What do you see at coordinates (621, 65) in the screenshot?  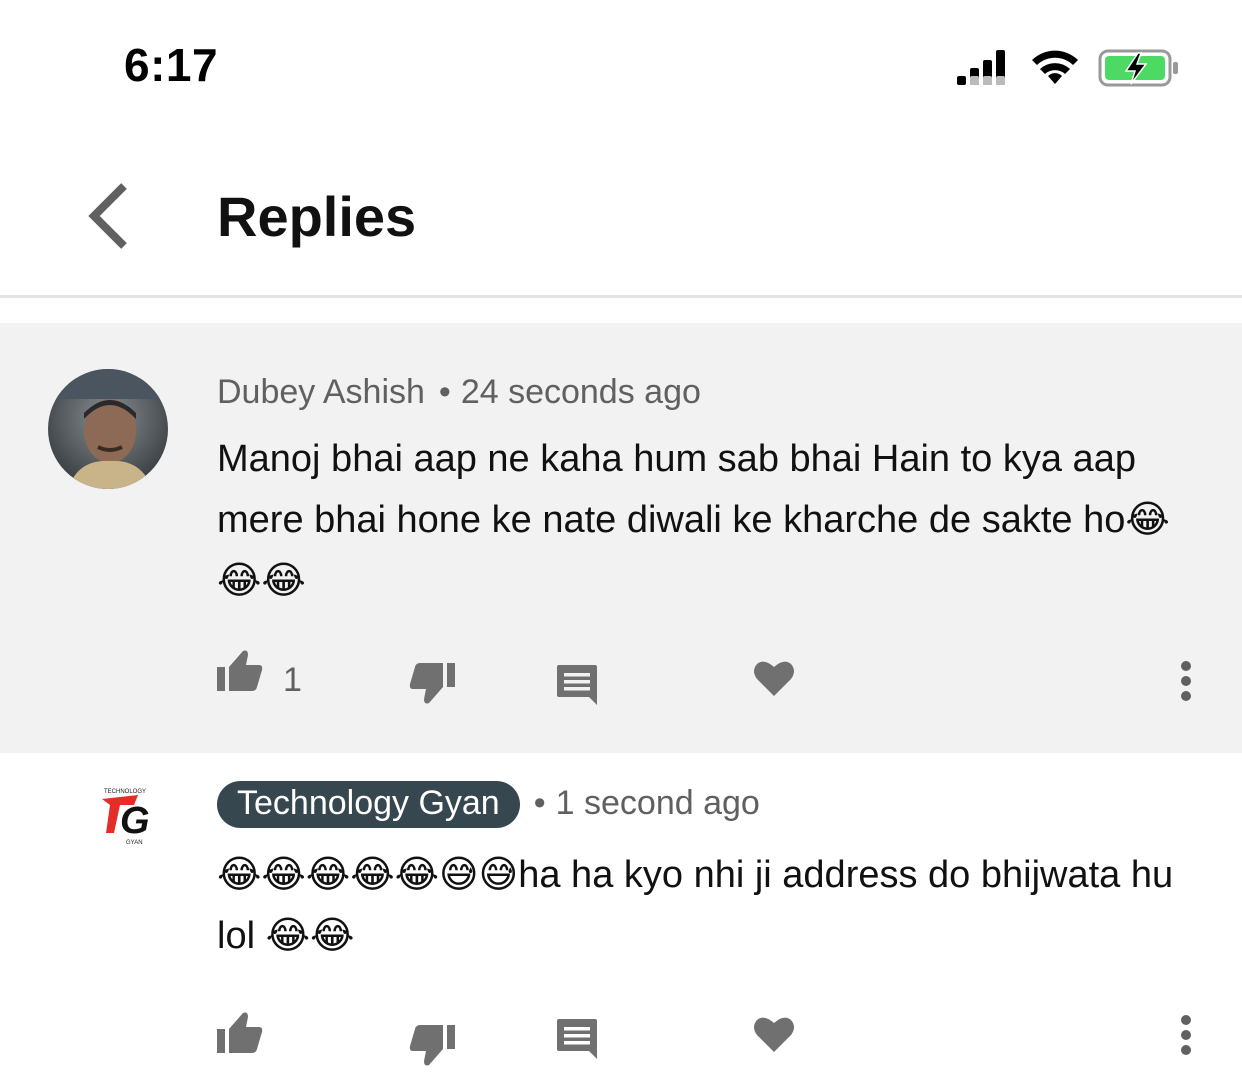 I see `status-bar: 6:17` at bounding box center [621, 65].